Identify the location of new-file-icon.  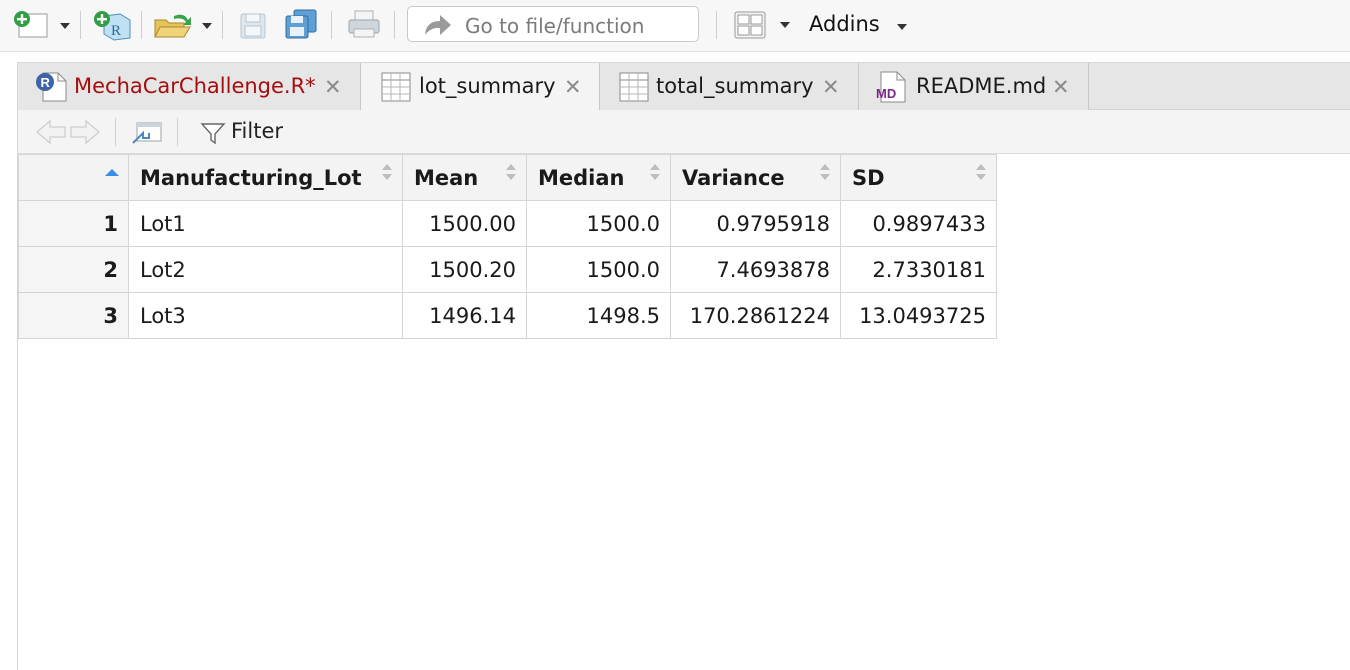
(31, 24).